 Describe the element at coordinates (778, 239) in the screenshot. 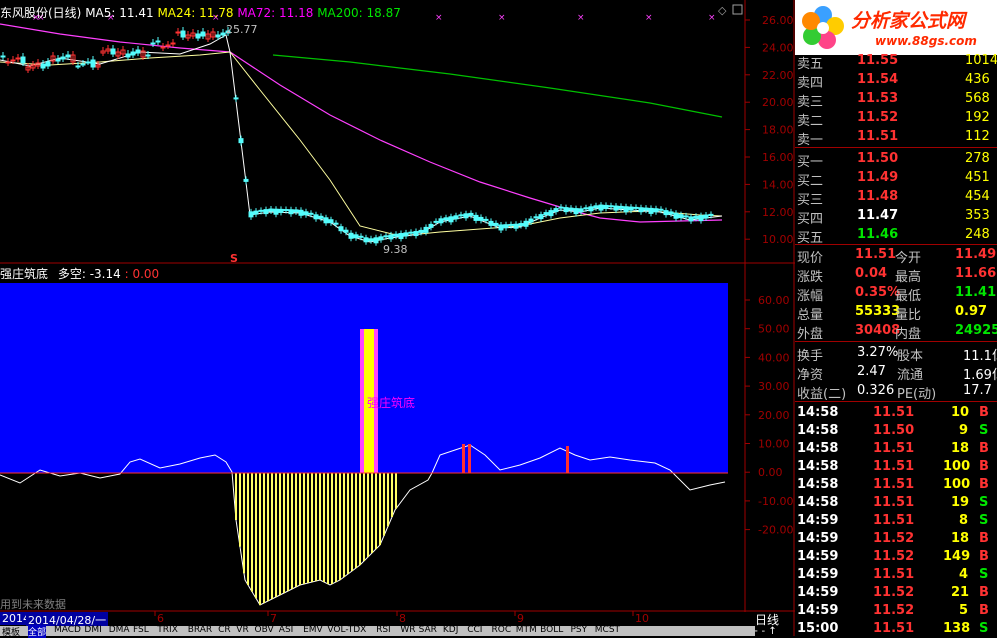

I see `price-tick-label: 10.00` at that location.